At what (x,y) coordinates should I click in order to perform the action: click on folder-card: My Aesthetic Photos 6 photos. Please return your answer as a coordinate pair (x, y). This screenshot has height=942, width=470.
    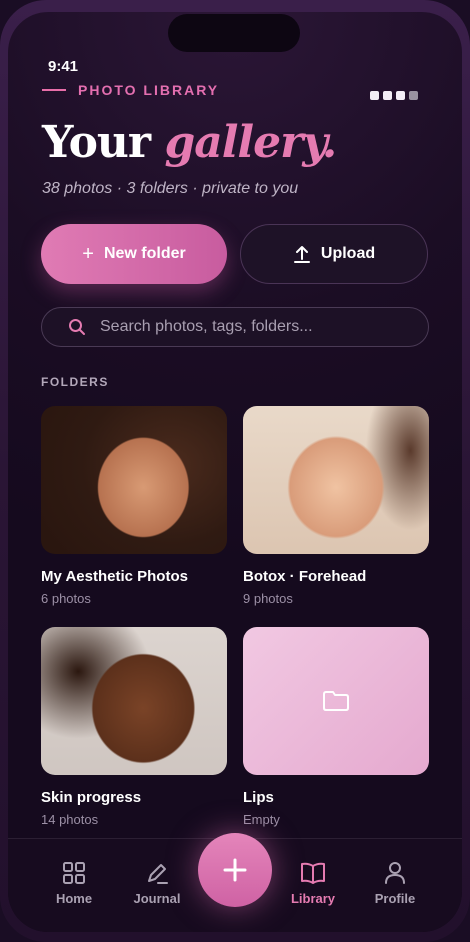
    Looking at the image, I should click on (134, 506).